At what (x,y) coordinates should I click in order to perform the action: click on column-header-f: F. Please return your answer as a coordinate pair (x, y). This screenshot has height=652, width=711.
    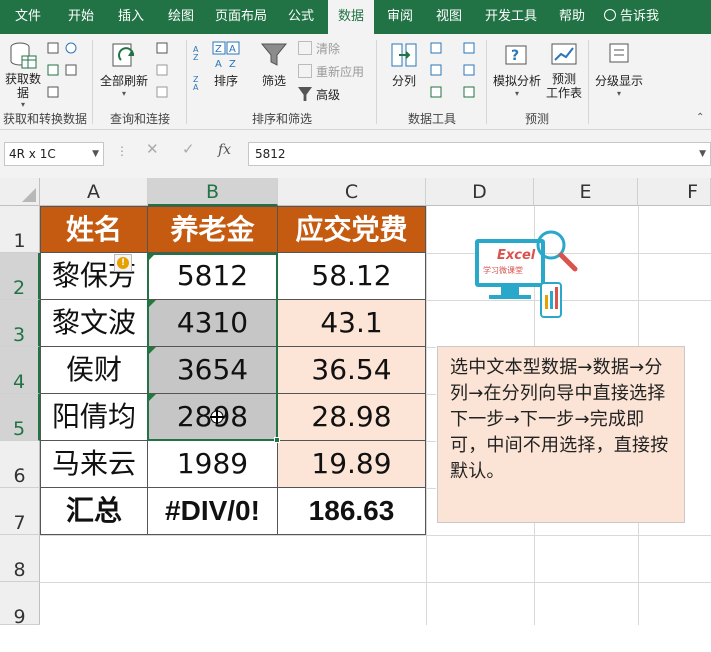
    Looking at the image, I should click on (674, 192).